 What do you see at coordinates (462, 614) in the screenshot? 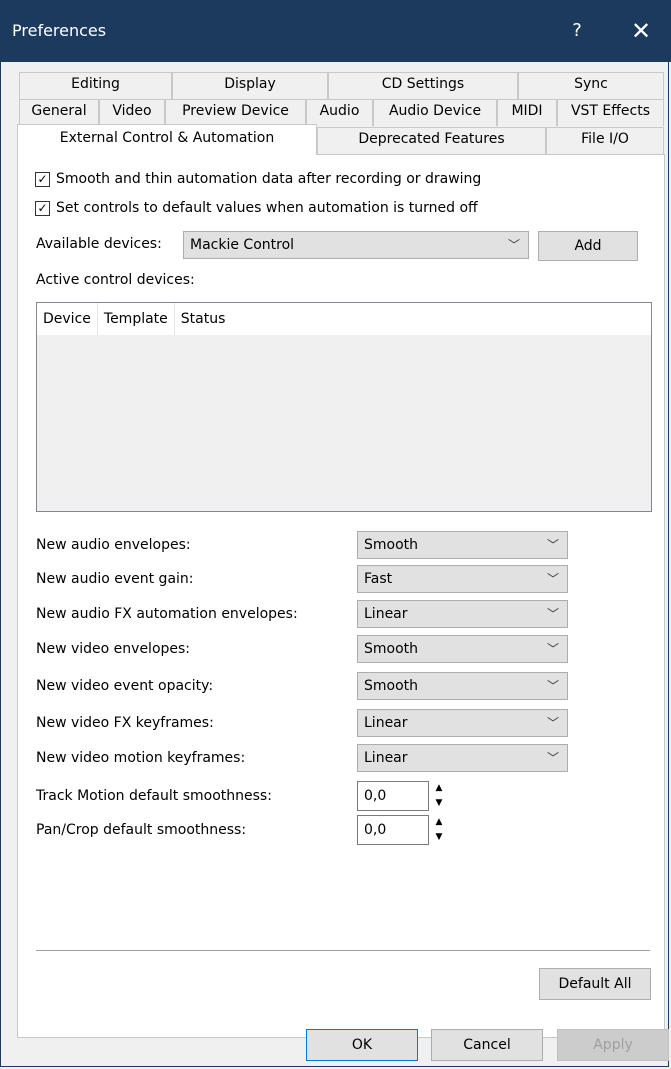
I see `audio-fx-automation-select: Linear ﹀` at bounding box center [462, 614].